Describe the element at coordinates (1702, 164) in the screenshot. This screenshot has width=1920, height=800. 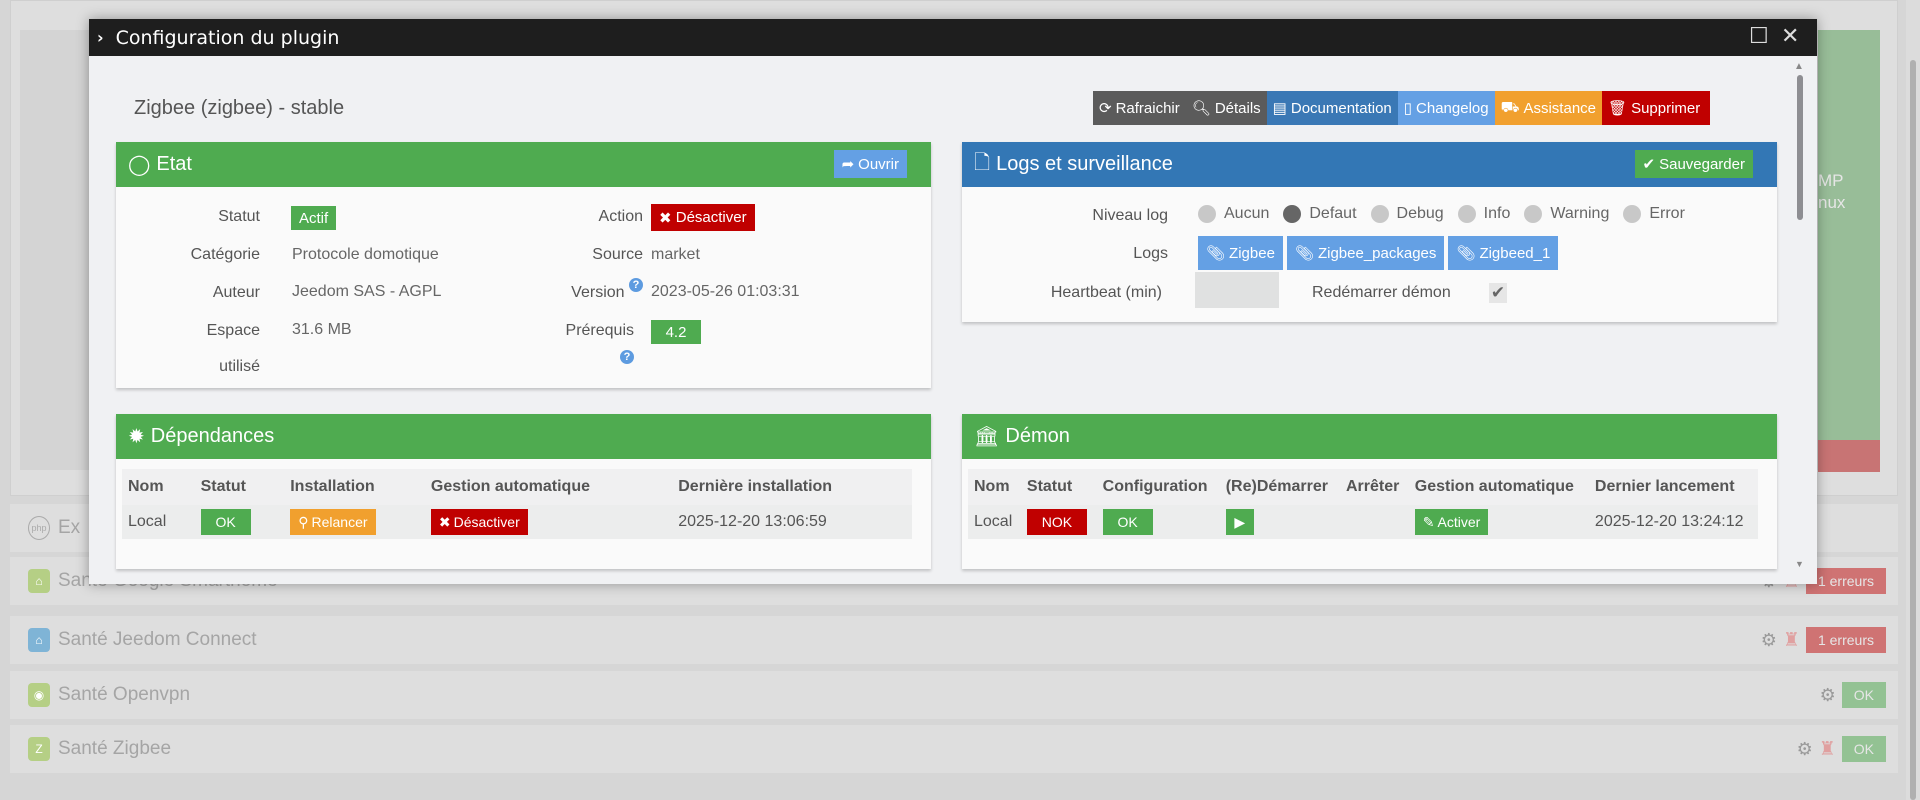
I see `button-label: Sauvegarder` at that location.